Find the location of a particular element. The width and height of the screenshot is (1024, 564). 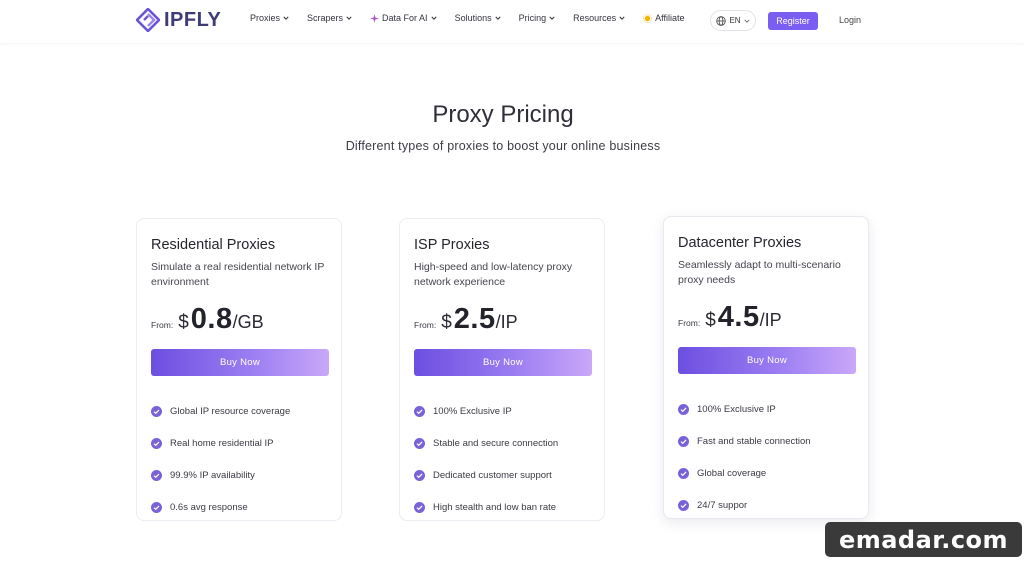

price-amount: 0.8 is located at coordinates (211, 319).